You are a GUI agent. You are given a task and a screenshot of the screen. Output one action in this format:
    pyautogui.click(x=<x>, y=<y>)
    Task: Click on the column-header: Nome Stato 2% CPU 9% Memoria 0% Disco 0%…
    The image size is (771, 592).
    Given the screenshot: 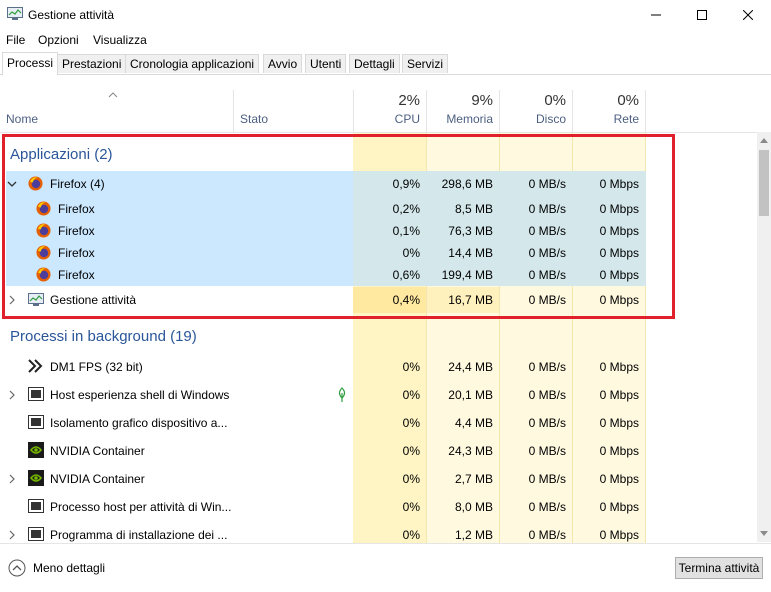 What is the action you would take?
    pyautogui.click(x=385, y=103)
    